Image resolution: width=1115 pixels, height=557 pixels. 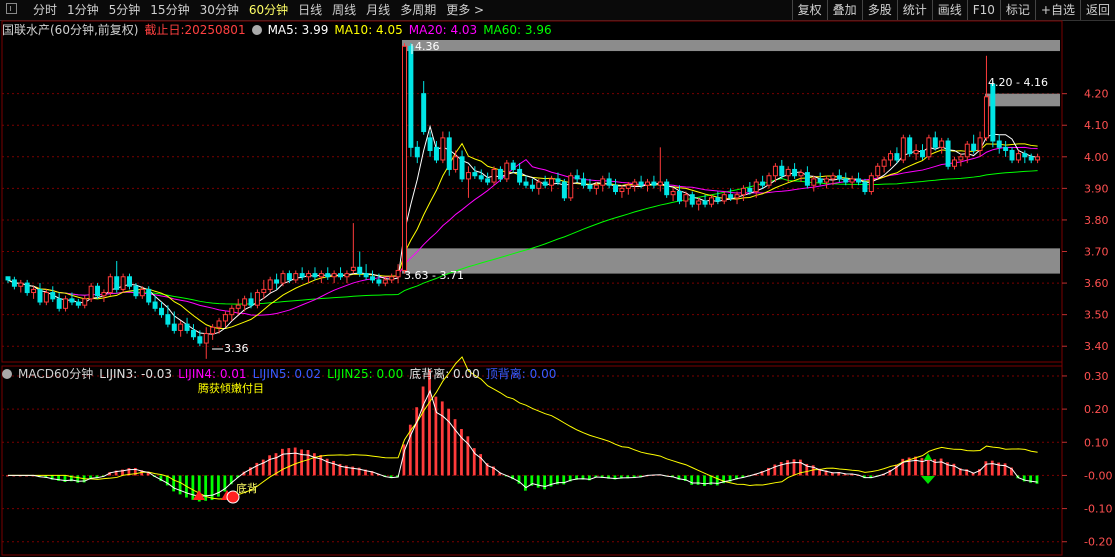 I want to click on support-zone, so click(x=1022, y=100).